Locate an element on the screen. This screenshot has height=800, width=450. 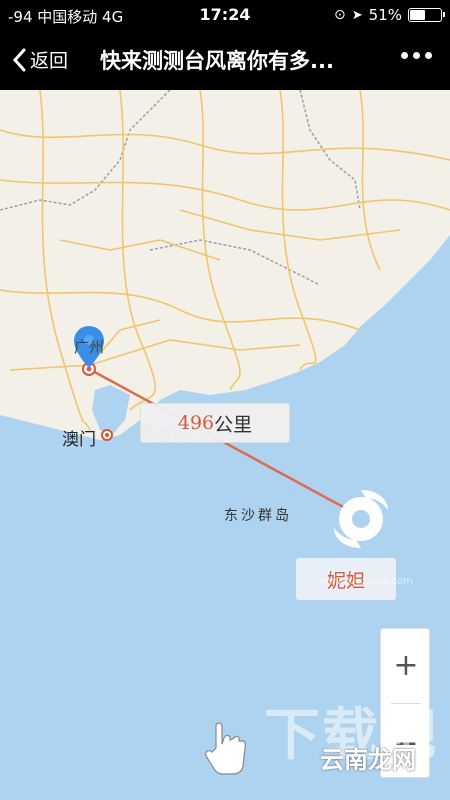
back-button: 返回 is located at coordinates (40, 59).